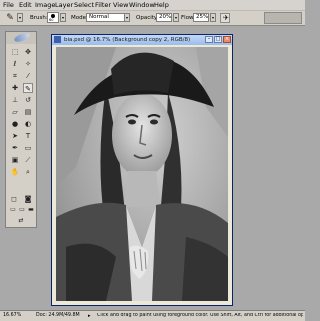  Describe the element at coordinates (28, 172) in the screenshot. I see `zoom-tool-icon: ⌕` at that location.